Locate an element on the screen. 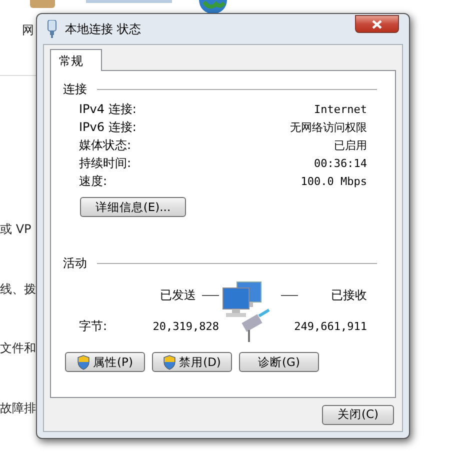 The image size is (454, 458). field-label: IPv6 连接: is located at coordinates (108, 127).